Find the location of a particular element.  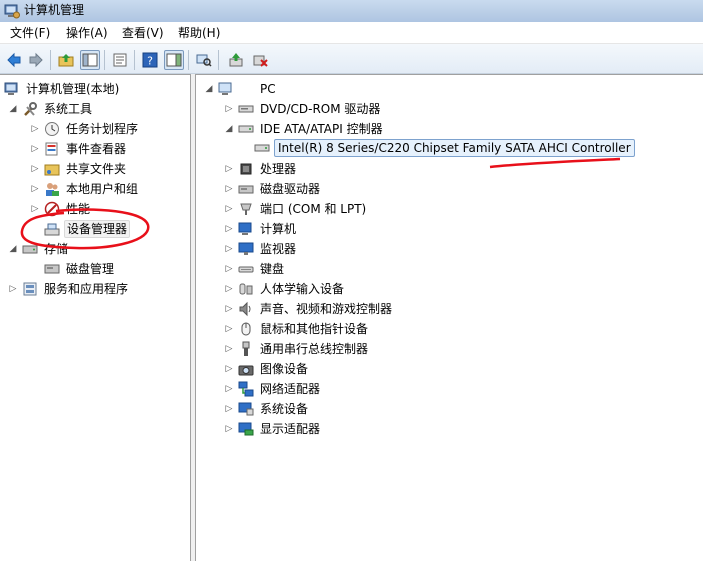

device-category-imaging: ▷ 图像设备 is located at coordinates (267, 369).